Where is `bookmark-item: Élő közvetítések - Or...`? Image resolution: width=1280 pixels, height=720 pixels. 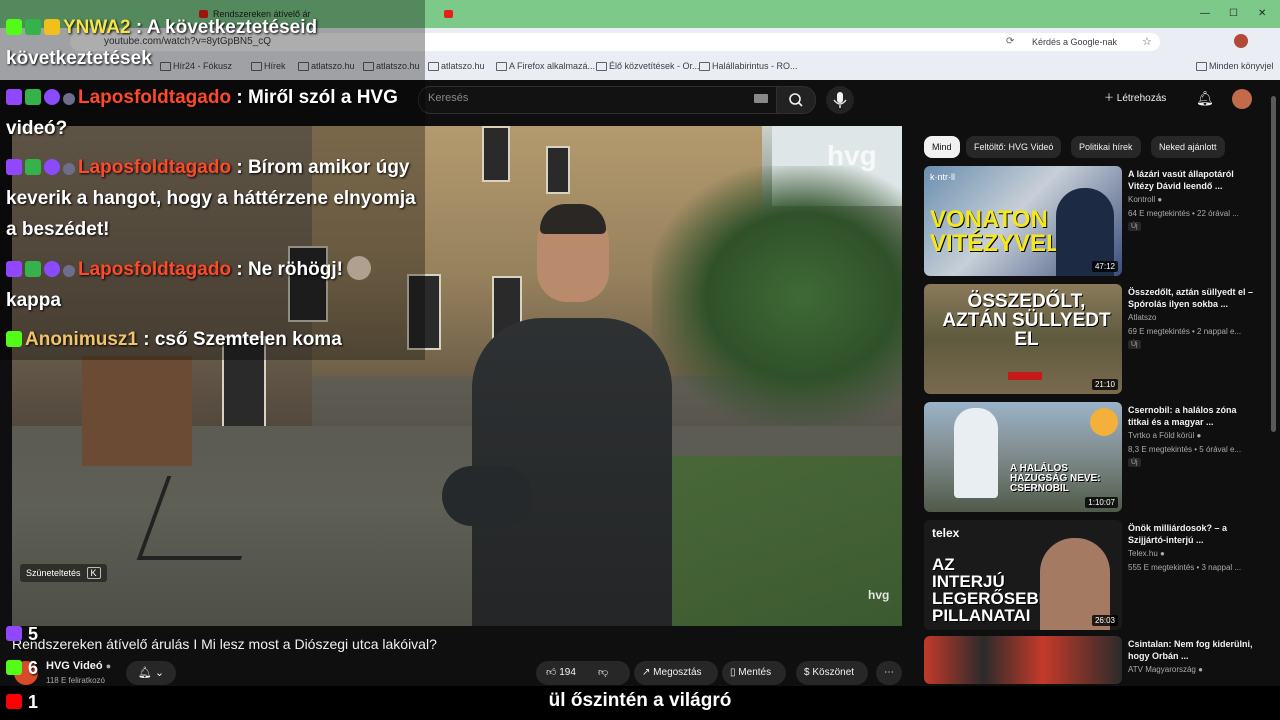 bookmark-item: Élő közvetítések - Or... is located at coordinates (648, 66).